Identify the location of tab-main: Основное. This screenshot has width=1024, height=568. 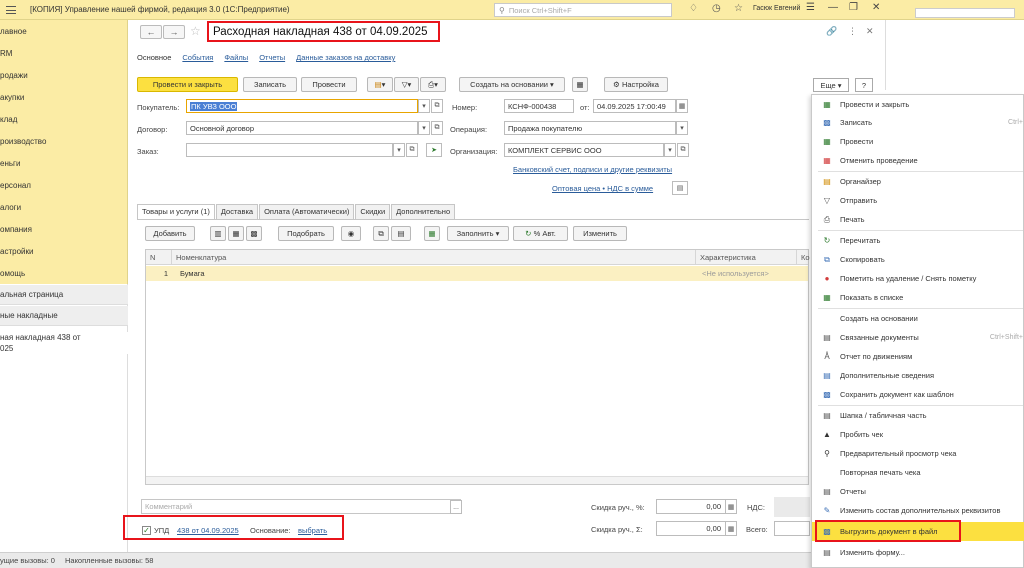
(154, 57).